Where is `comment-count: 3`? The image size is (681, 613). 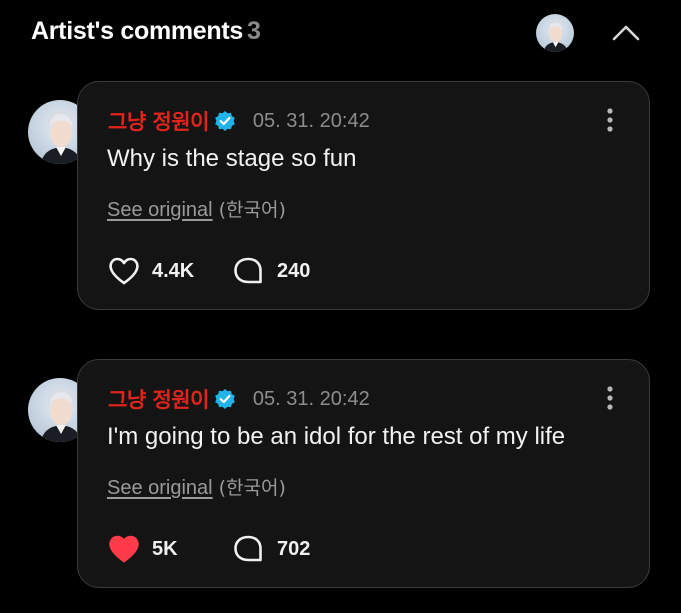 comment-count: 3 is located at coordinates (254, 31).